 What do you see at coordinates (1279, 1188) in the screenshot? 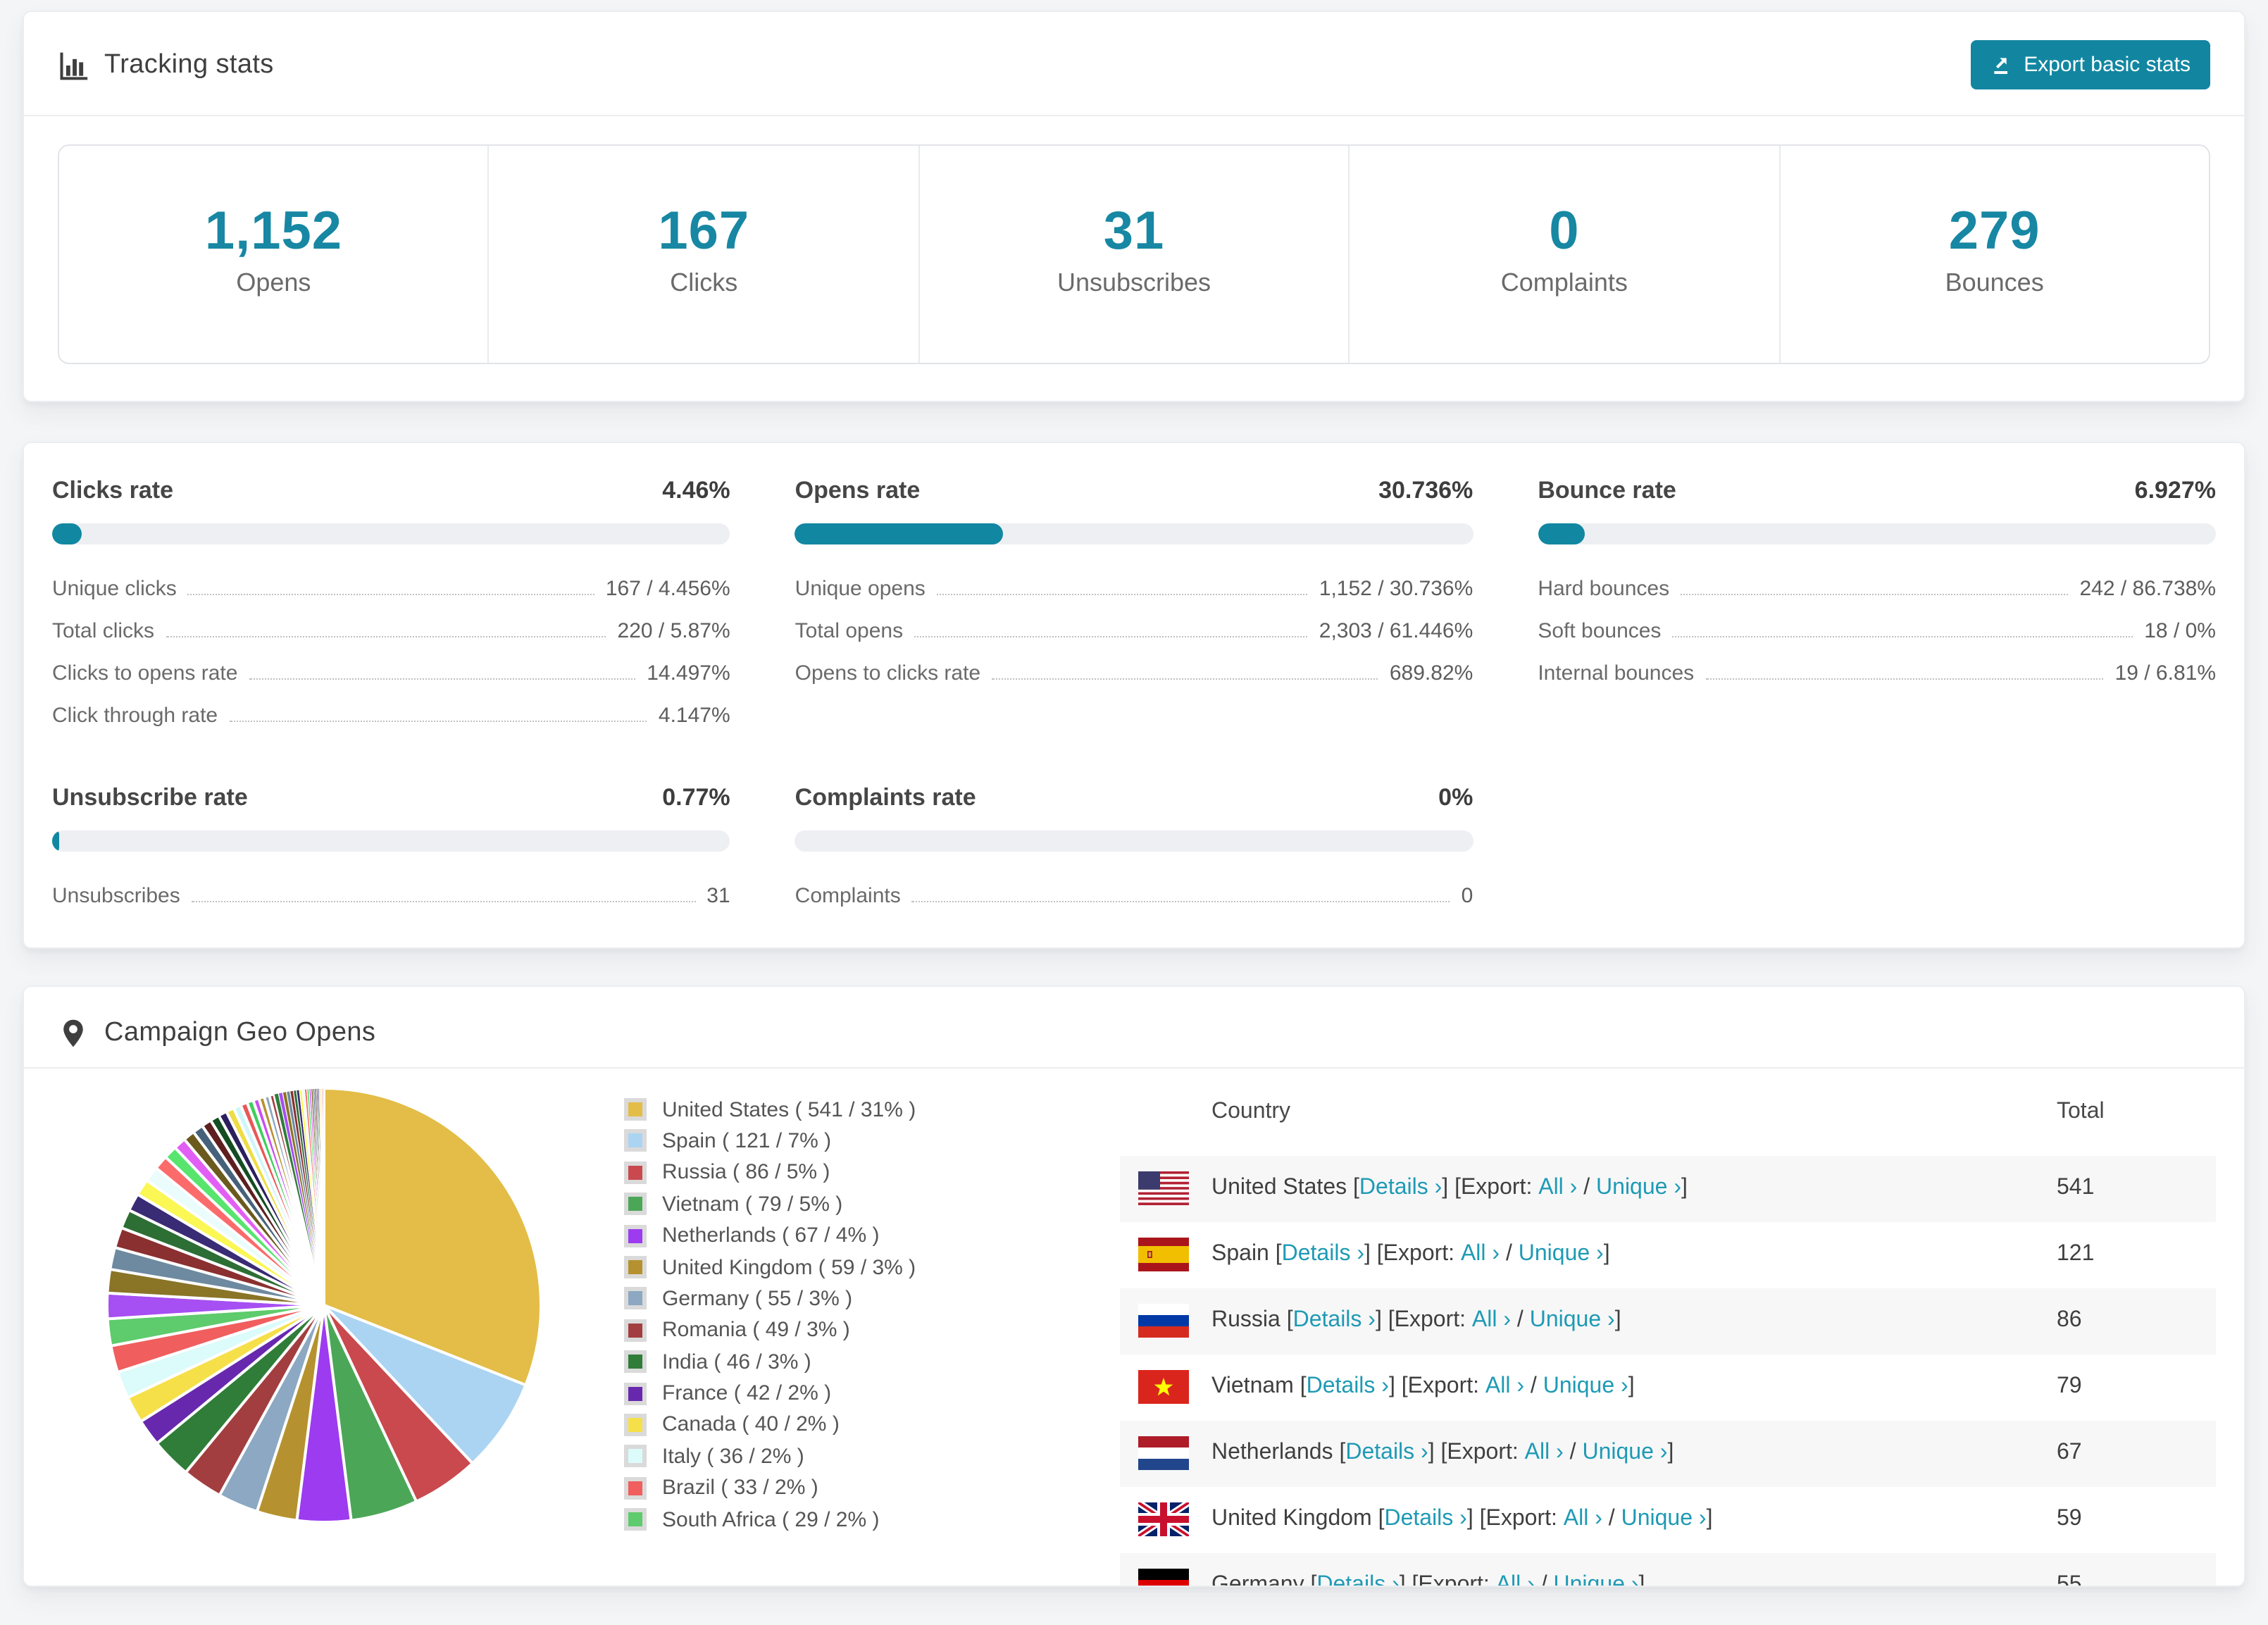
I see `country-name: United States` at bounding box center [1279, 1188].